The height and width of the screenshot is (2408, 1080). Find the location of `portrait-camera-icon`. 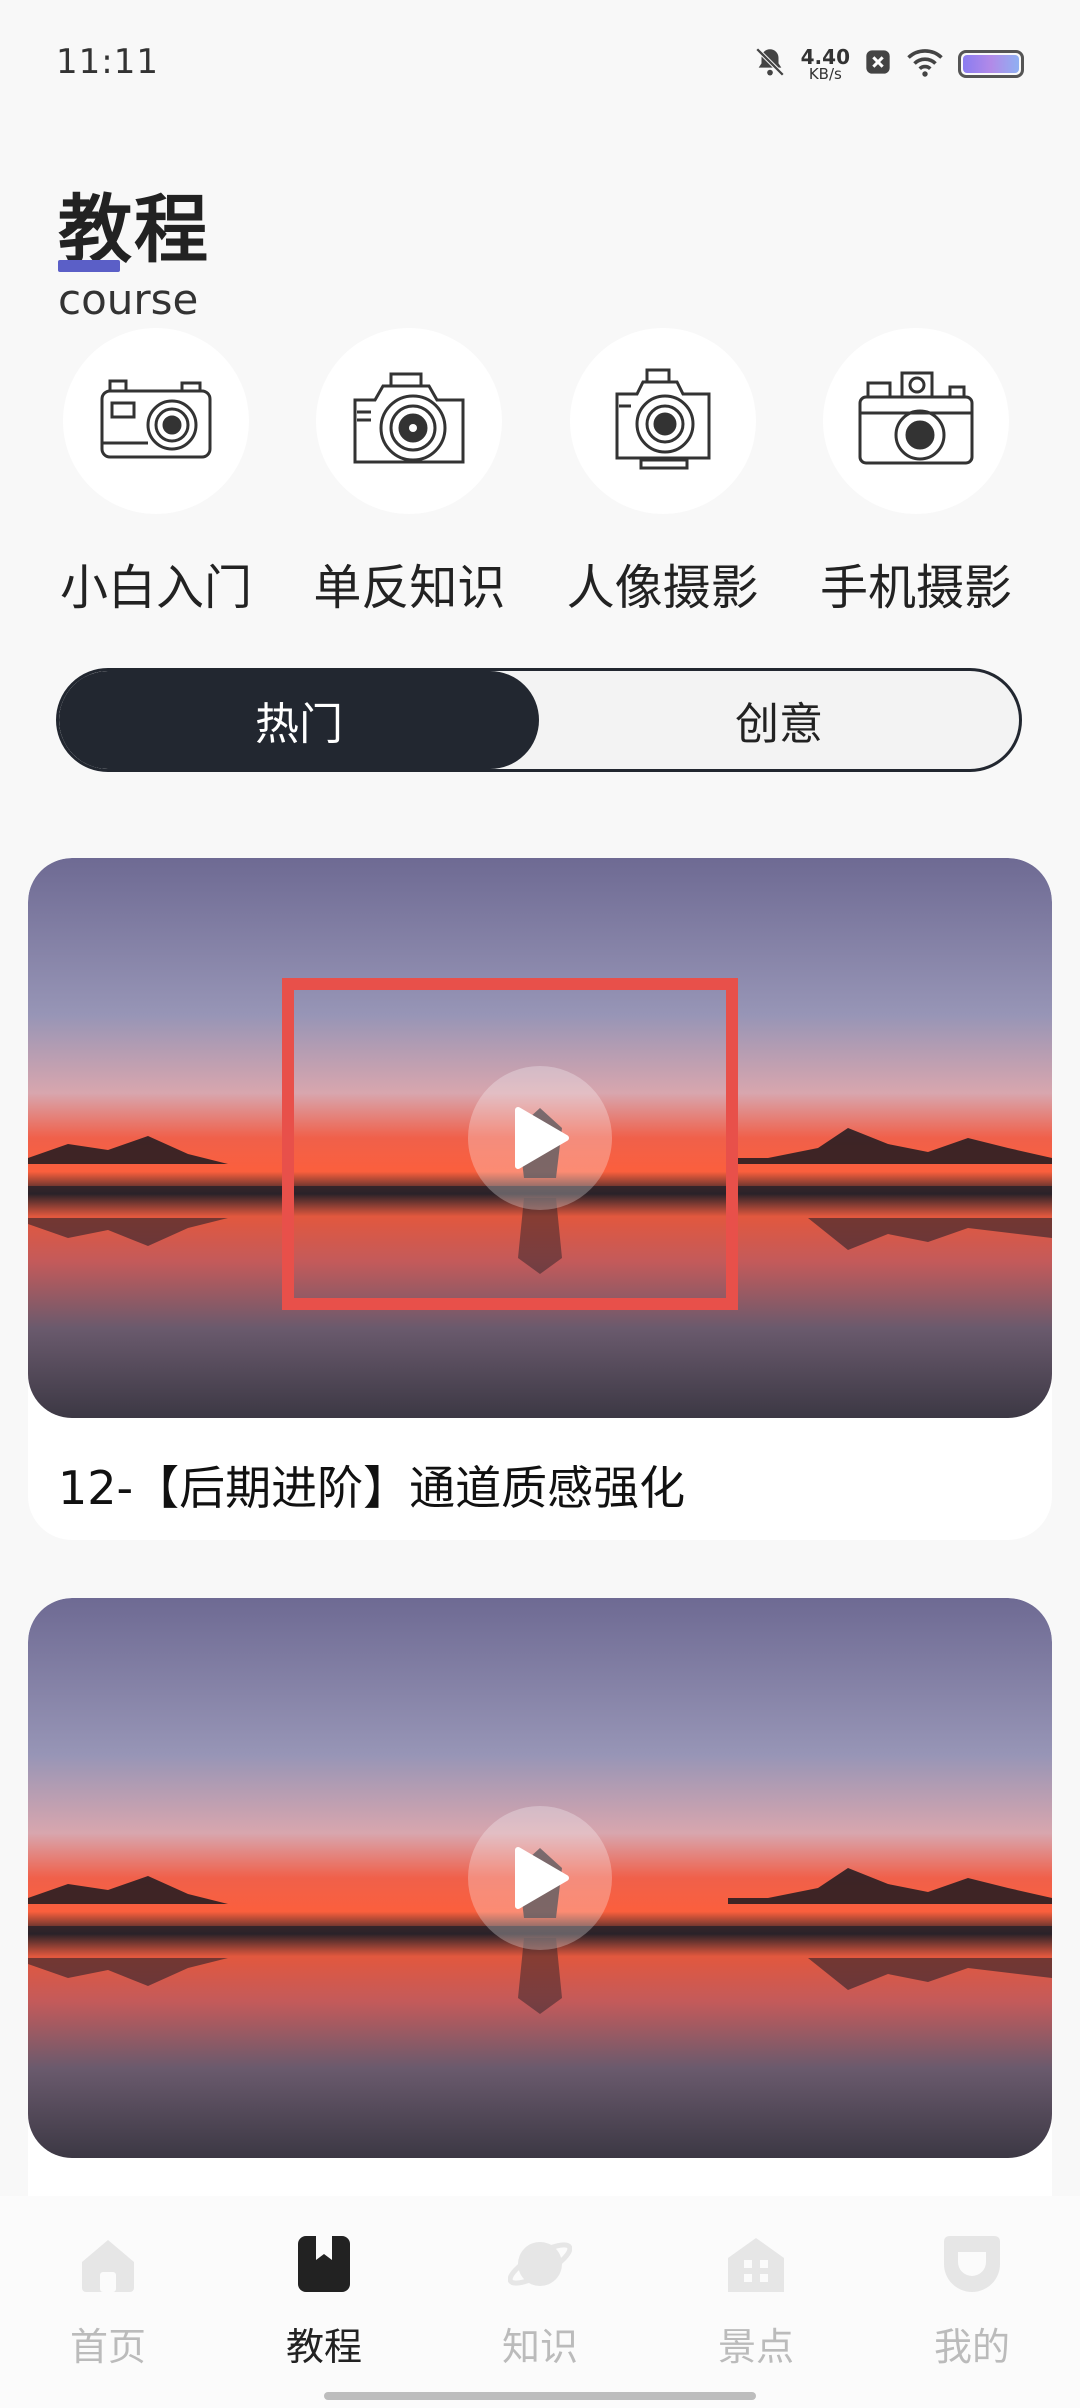

portrait-camera-icon is located at coordinates (663, 421).